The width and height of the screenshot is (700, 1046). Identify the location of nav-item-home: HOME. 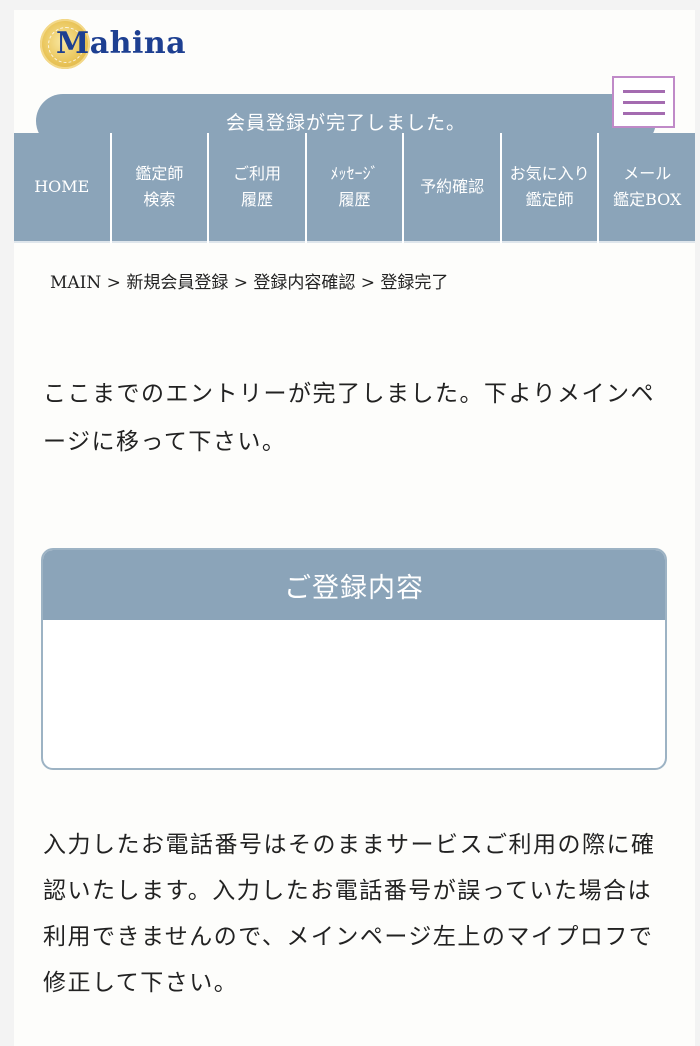
(62, 188).